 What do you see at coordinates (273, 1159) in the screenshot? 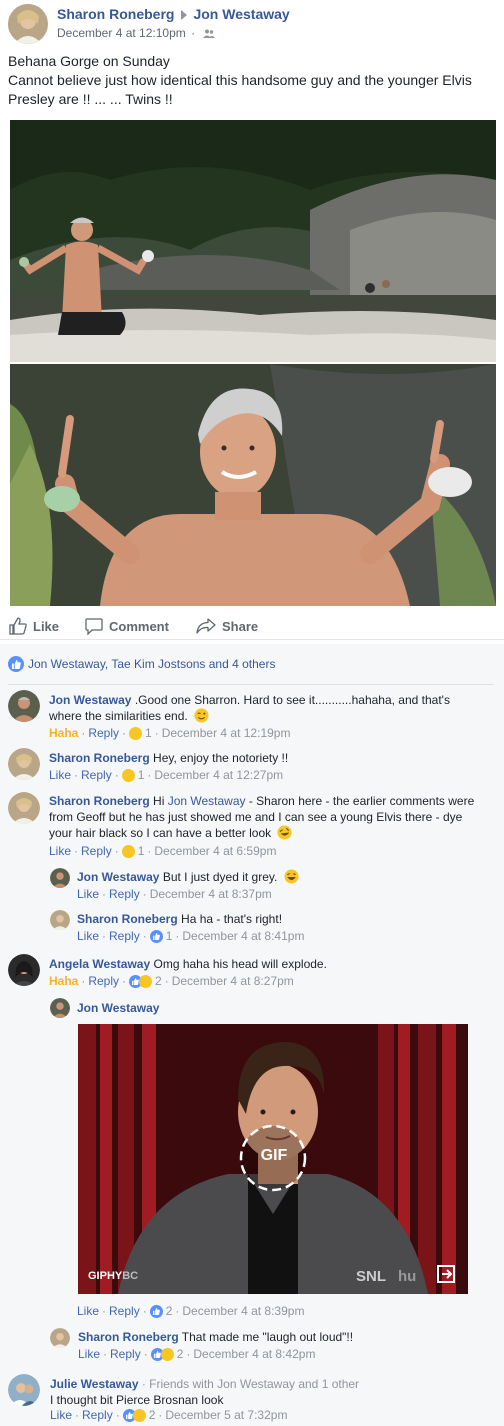
I see `gif-attachment: GIF GIPHYBC SNL hu` at bounding box center [273, 1159].